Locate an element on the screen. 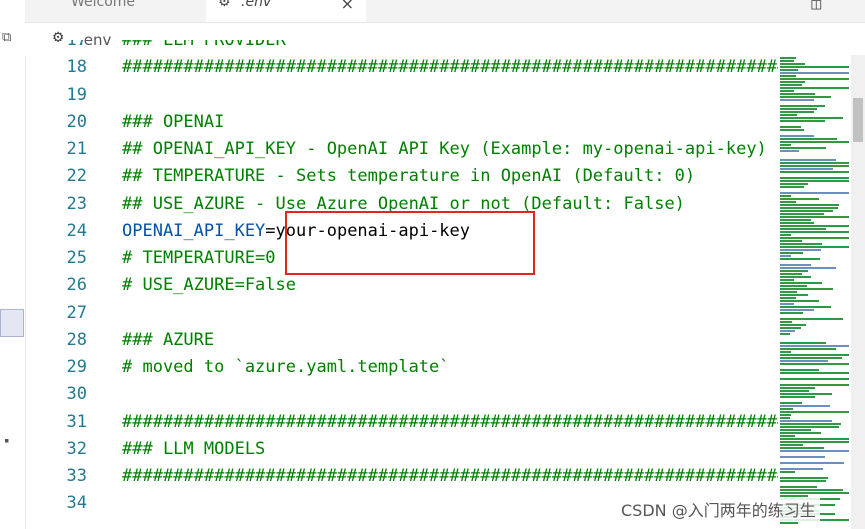  code-line: 26 # USE_AZURE=False is located at coordinates (401, 285).